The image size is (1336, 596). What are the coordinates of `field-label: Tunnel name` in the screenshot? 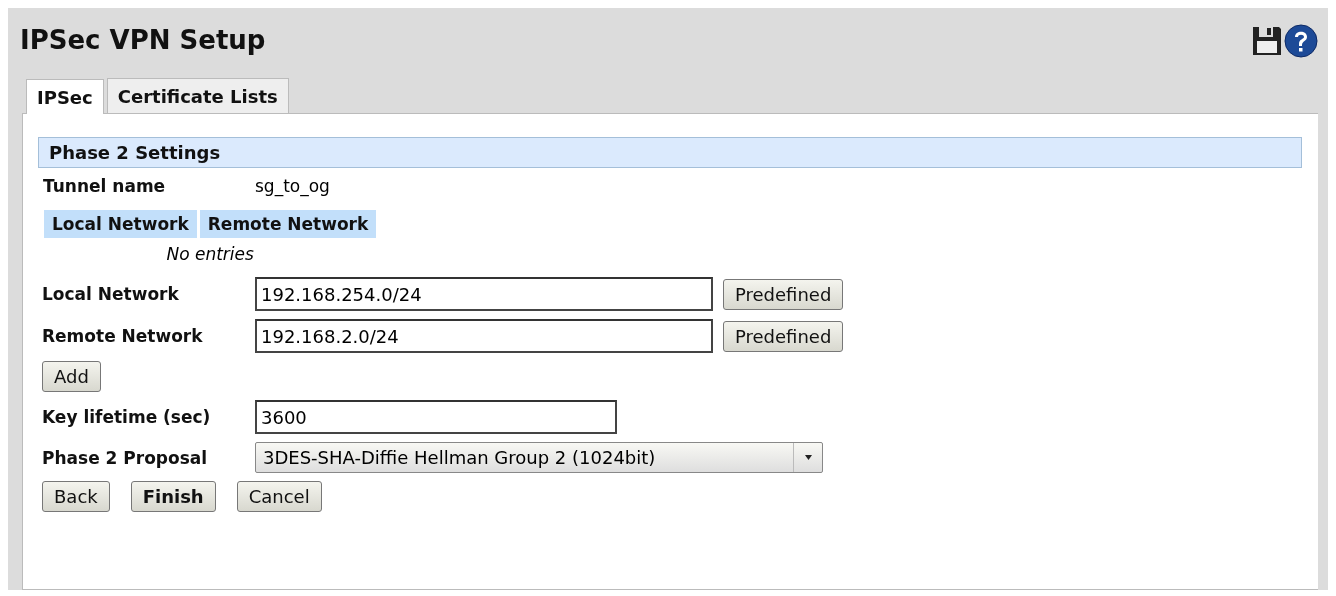 It's located at (105, 186).